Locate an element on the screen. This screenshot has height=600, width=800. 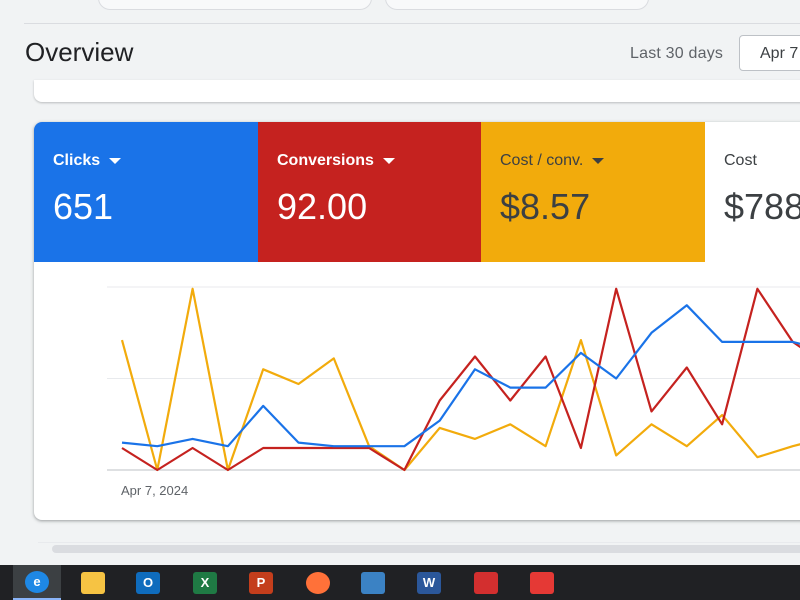
pdf-icon is located at coordinates (542, 582).